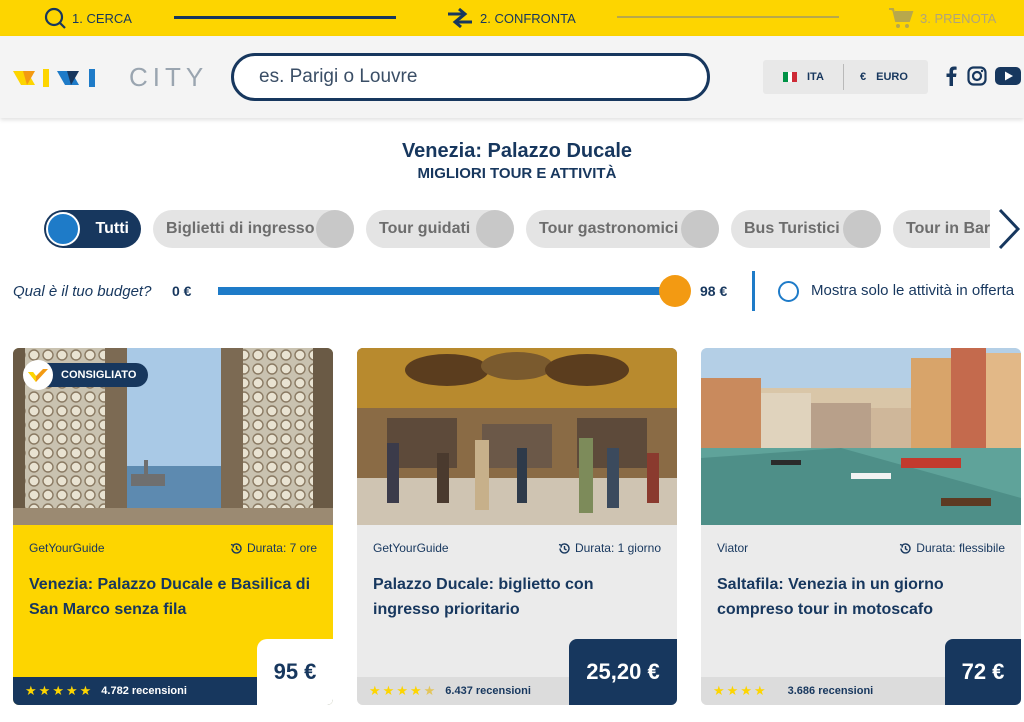 The height and width of the screenshot is (722, 1024). Describe the element at coordinates (830, 691) in the screenshot. I see `reviews-count: 3.686 recensioni` at that location.